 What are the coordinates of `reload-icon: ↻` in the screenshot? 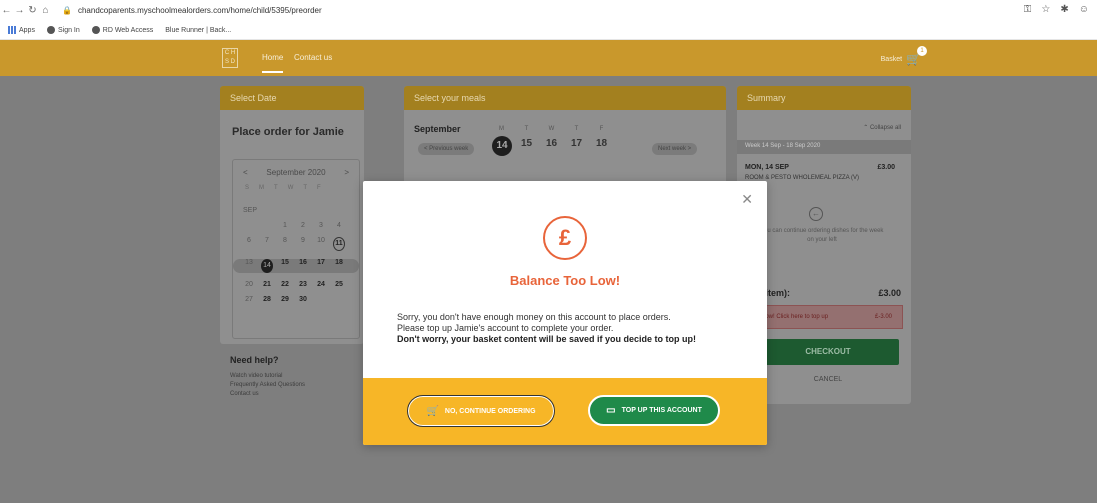 It's located at (32, 10).